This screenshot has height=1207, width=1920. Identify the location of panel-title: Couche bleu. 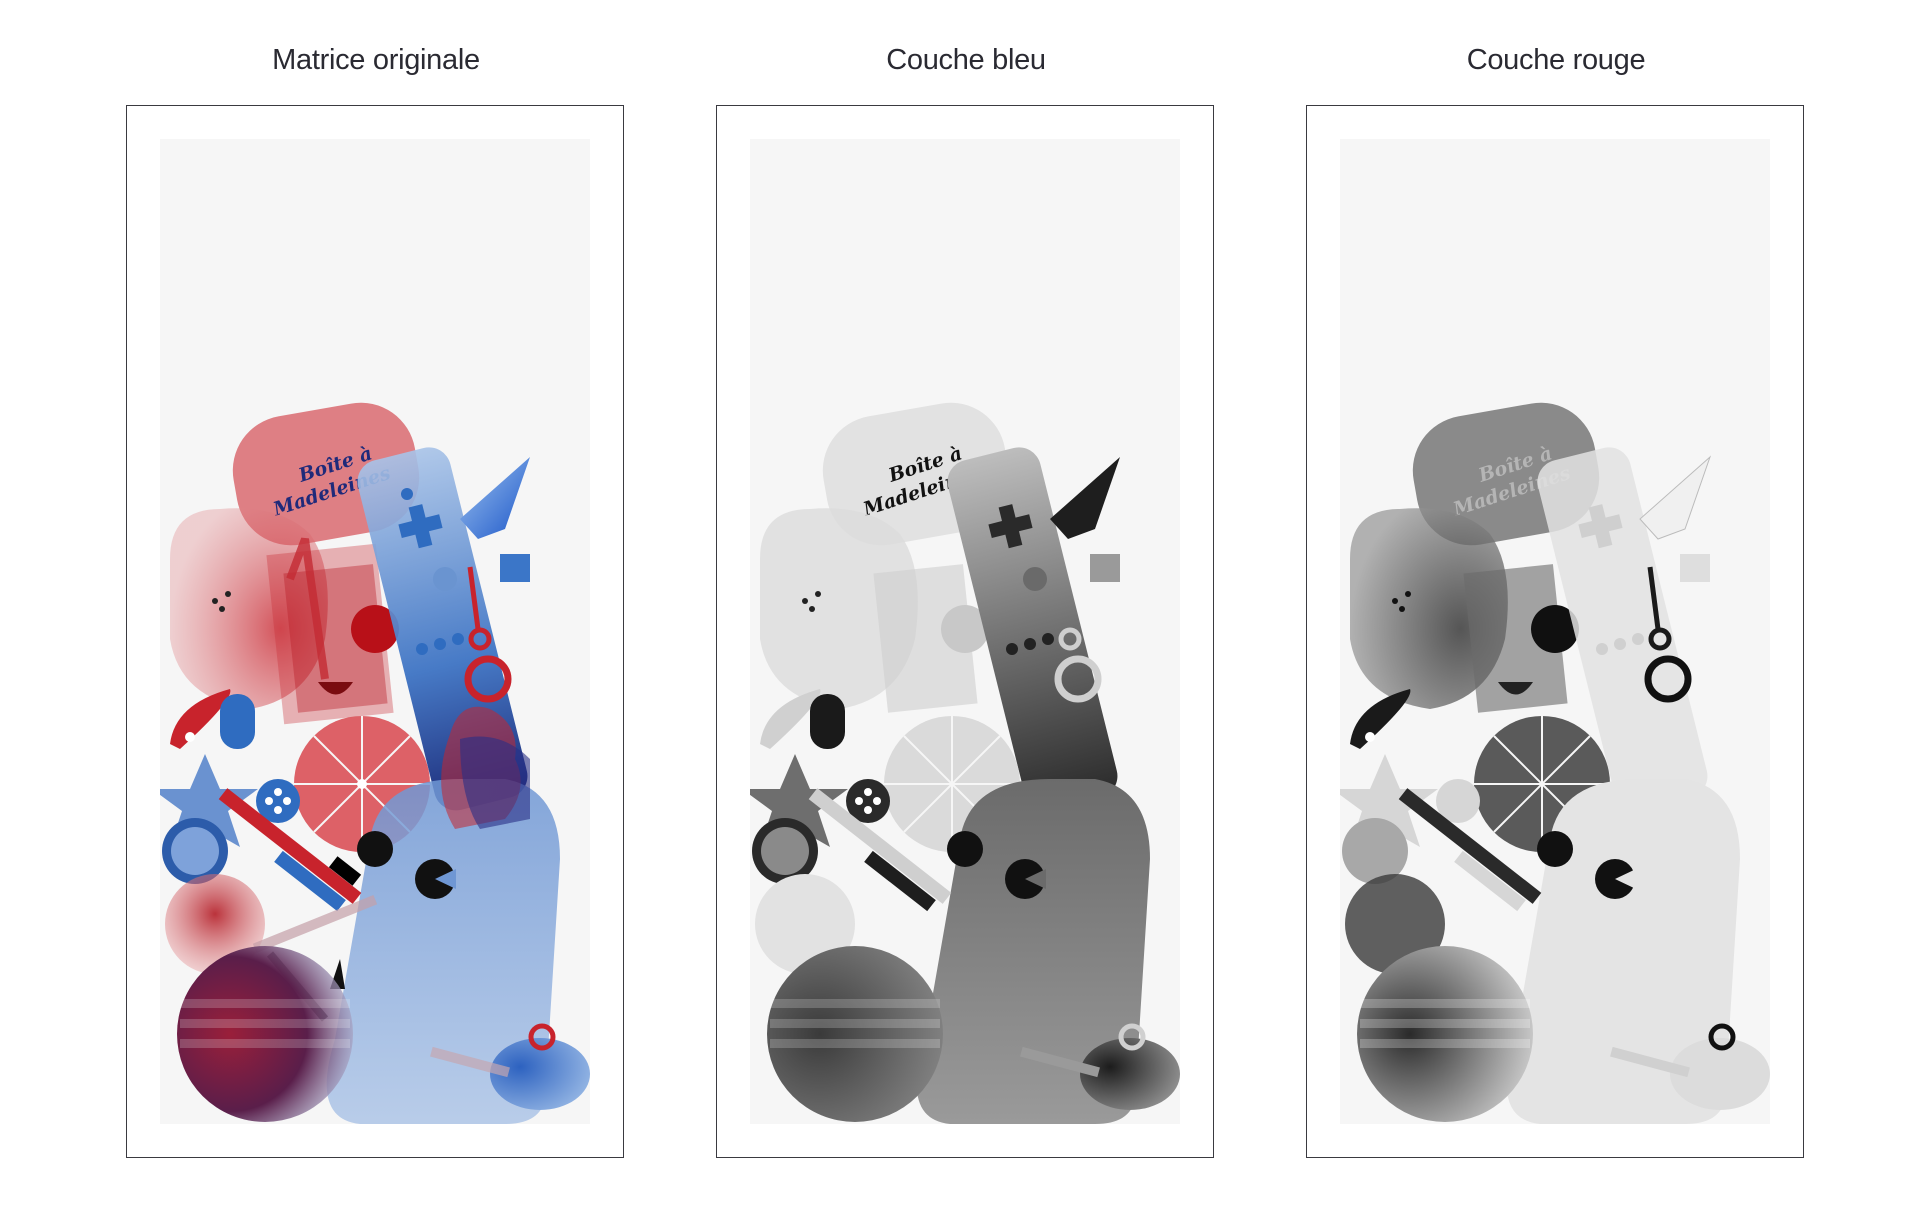
(966, 60).